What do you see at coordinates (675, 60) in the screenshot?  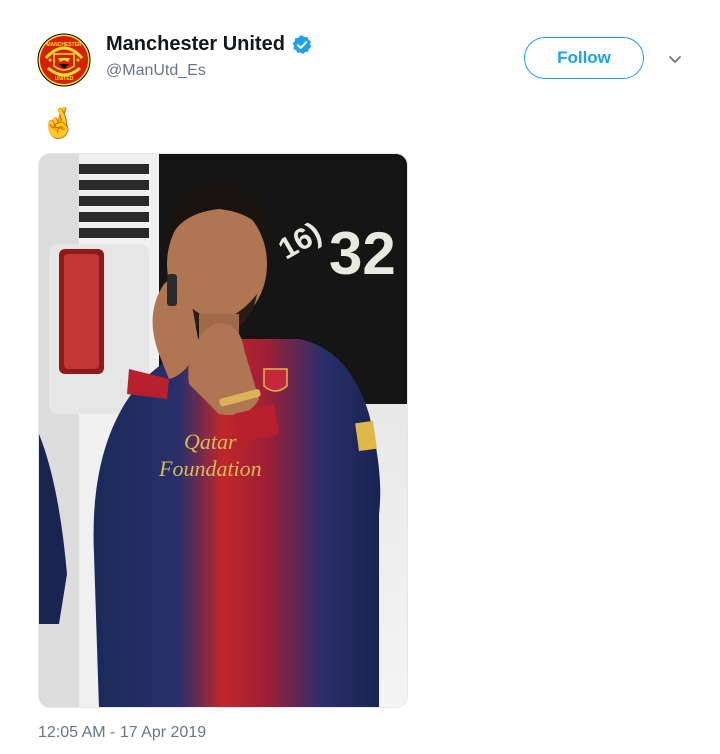 I see `chevron-down-icon` at bounding box center [675, 60].